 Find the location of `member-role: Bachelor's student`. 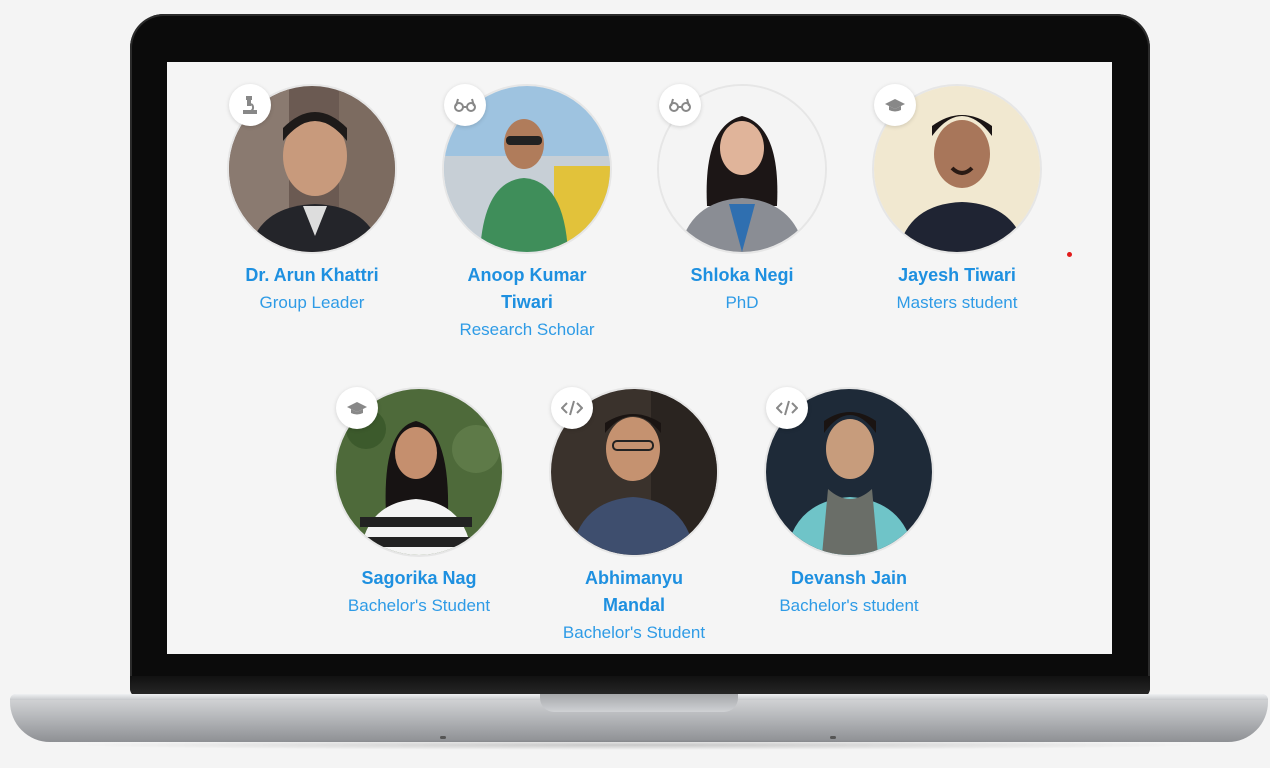

member-role: Bachelor's student is located at coordinates (849, 605).